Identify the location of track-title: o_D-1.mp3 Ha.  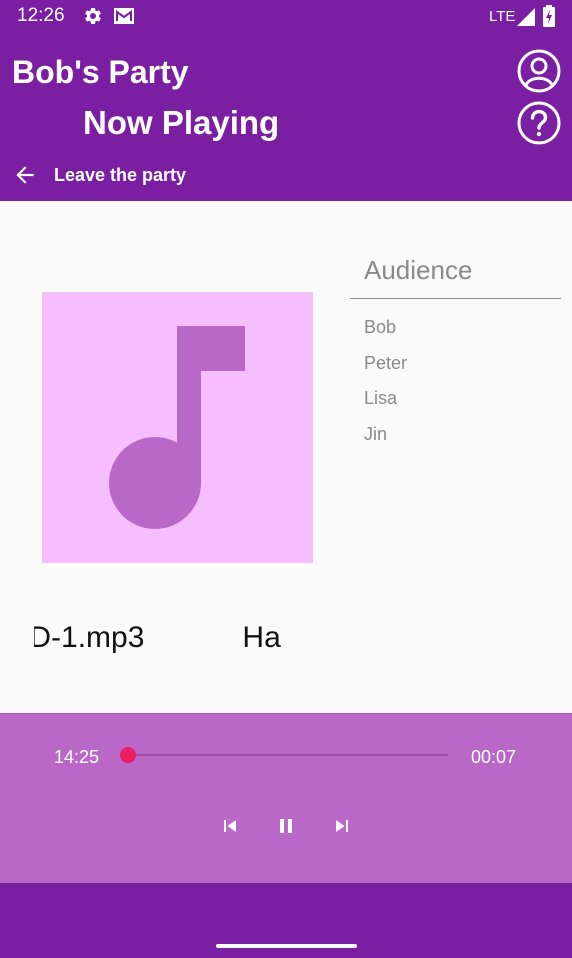
(157, 638).